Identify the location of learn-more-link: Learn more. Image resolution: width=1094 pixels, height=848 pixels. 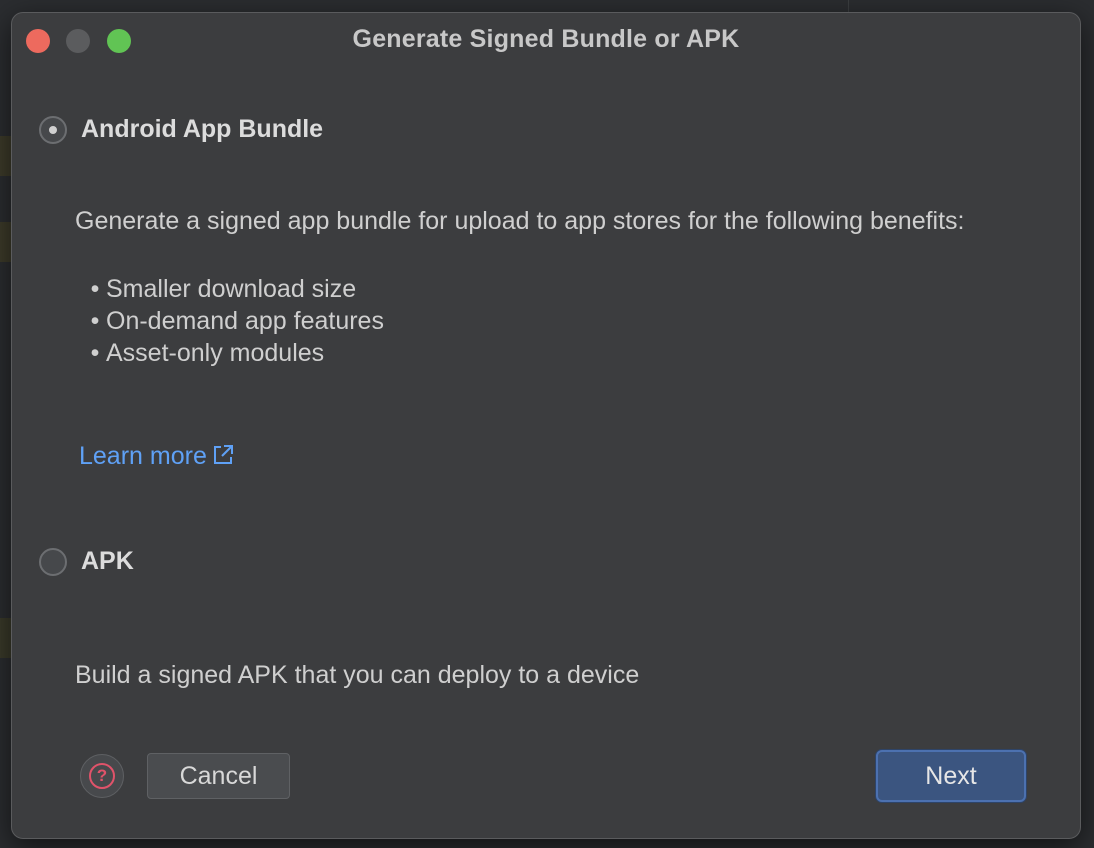
(157, 456).